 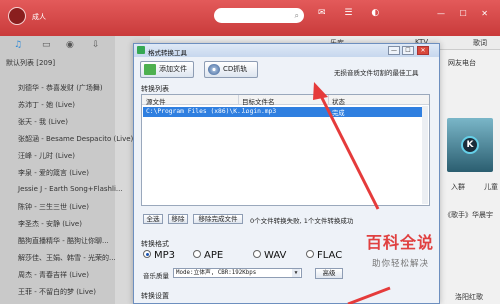 What do you see at coordinates (70, 45) in the screenshot?
I see `radio-icon: ◉` at bounding box center [70, 45].